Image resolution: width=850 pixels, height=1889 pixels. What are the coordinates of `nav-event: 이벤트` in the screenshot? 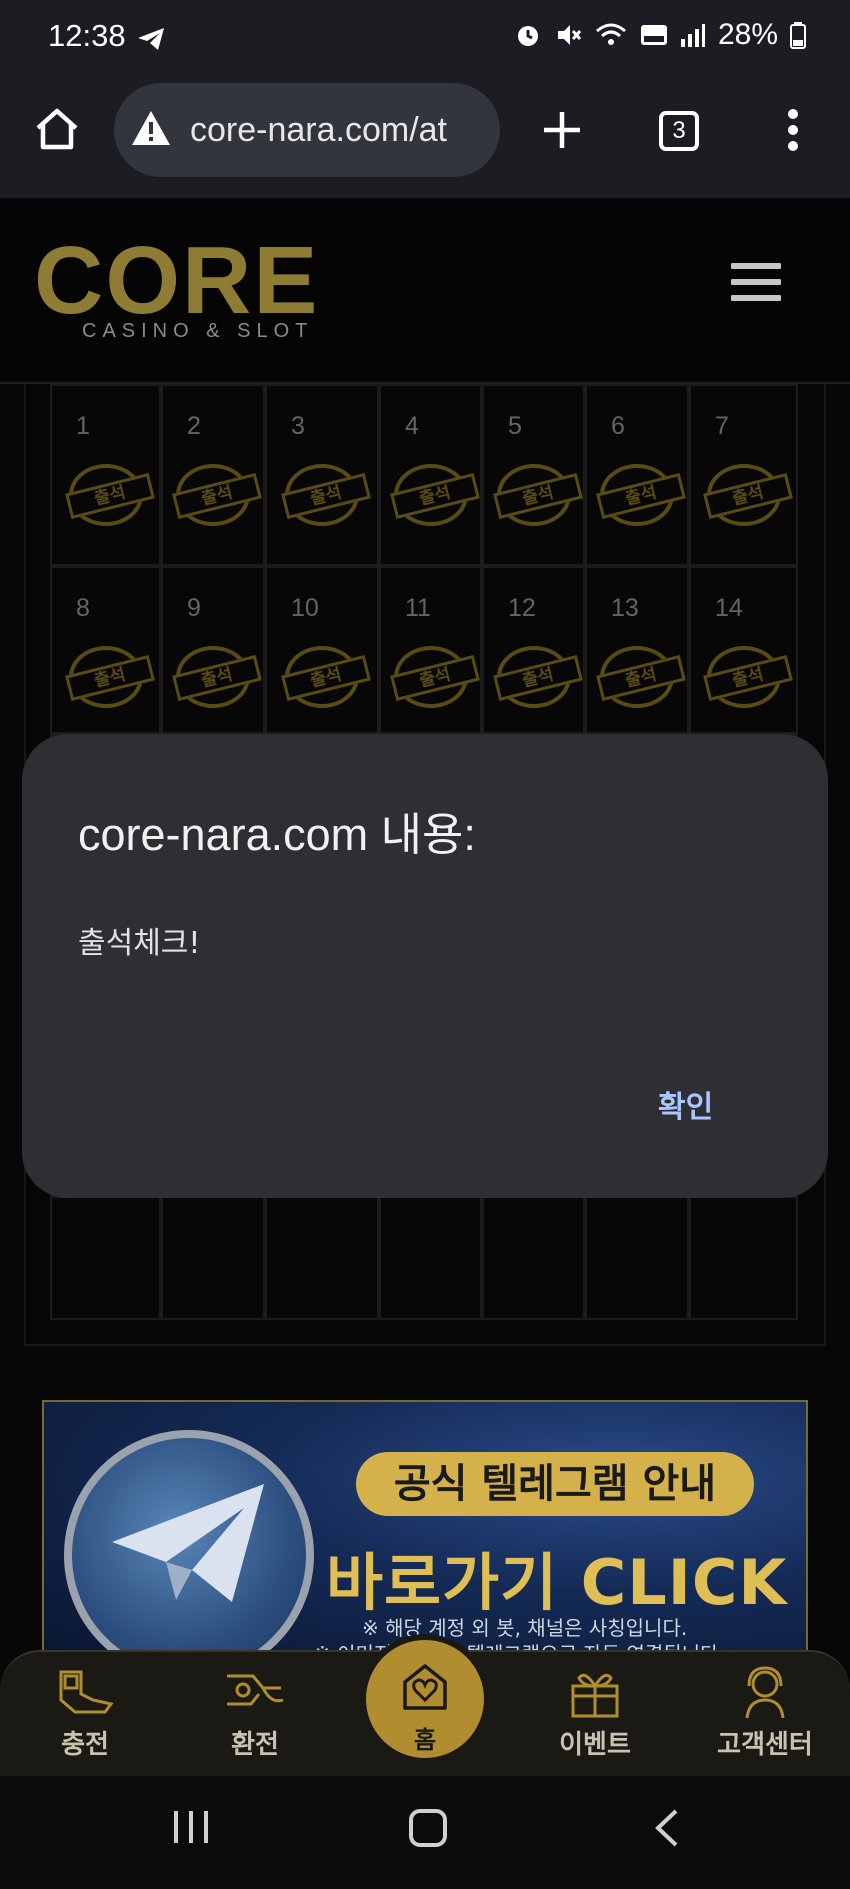 It's located at (595, 1712).